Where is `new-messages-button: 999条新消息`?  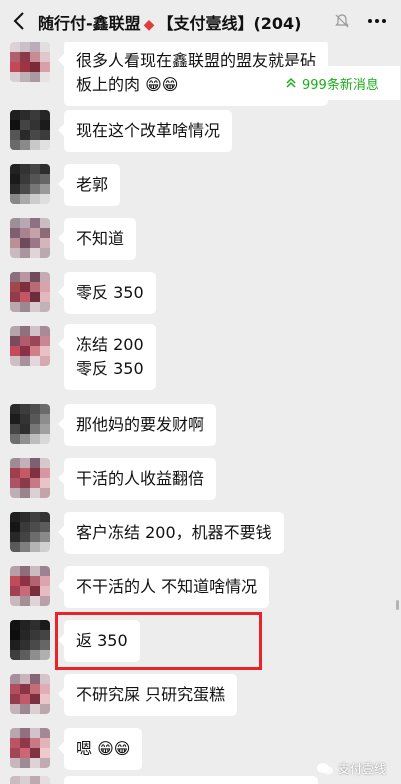
new-messages-button: 999条新消息 is located at coordinates (336, 83).